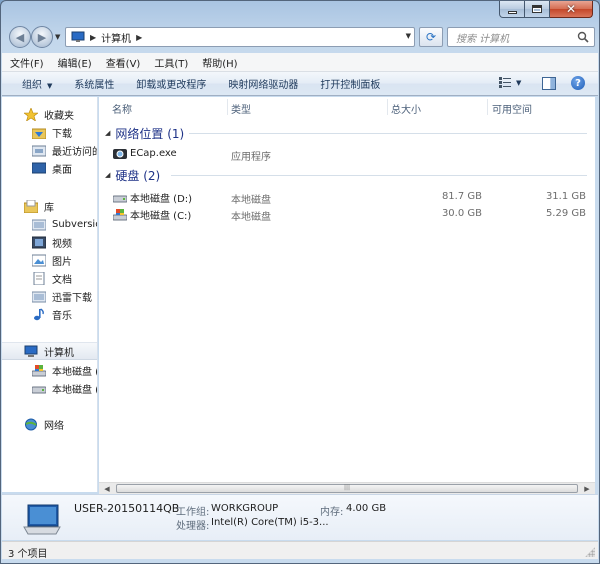 The image size is (600, 564). I want to click on nav-videos-label: 视频, so click(62, 244).